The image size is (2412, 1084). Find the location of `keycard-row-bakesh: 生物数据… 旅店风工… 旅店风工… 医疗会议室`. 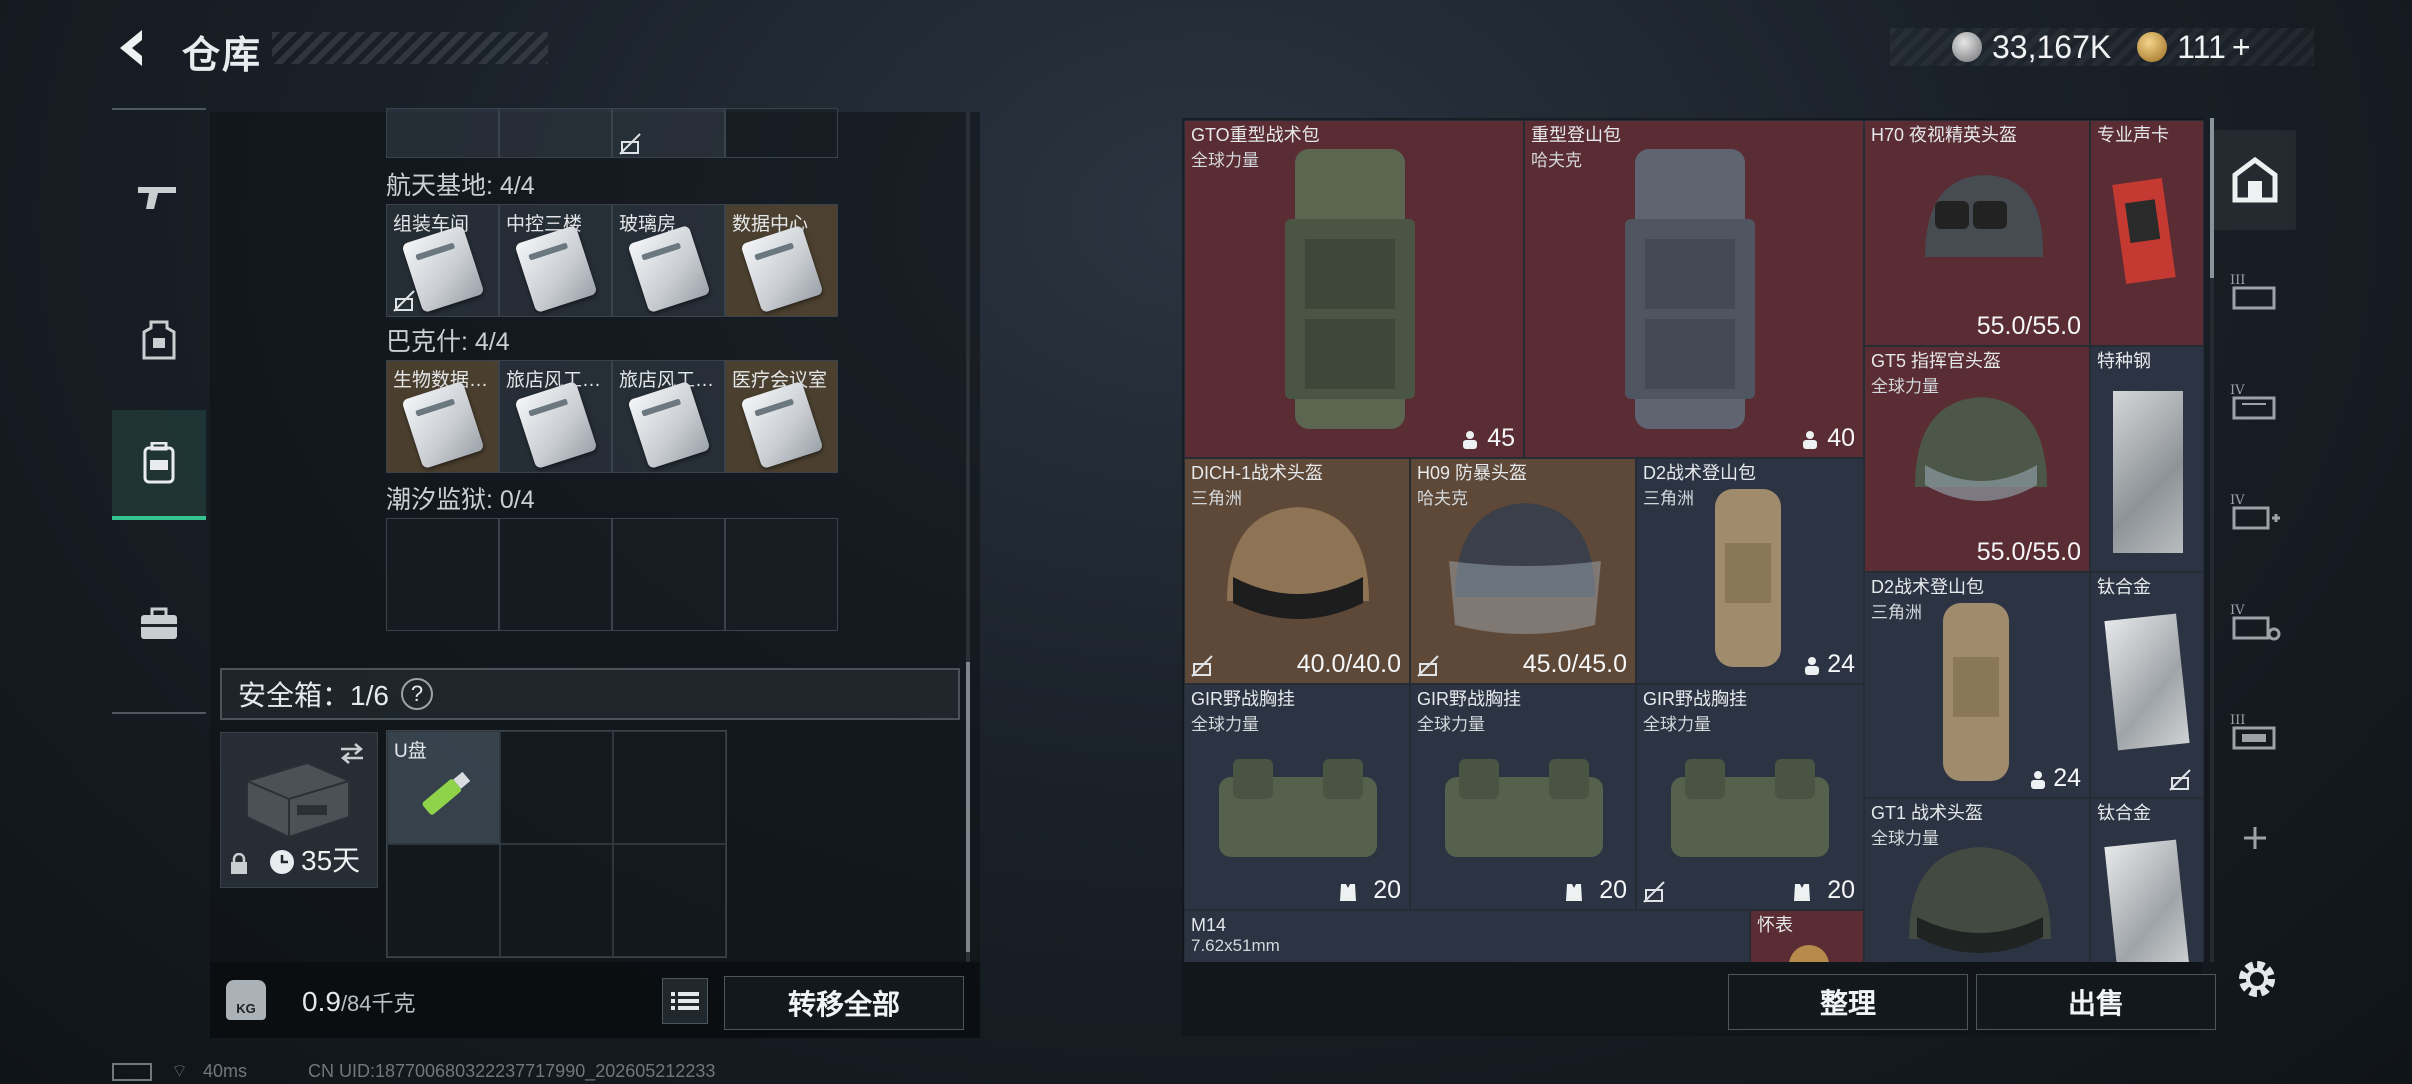

keycard-row-bakesh: 生物数据… 旅店风工… 旅店风工… 医疗会议室 is located at coordinates (612, 416).